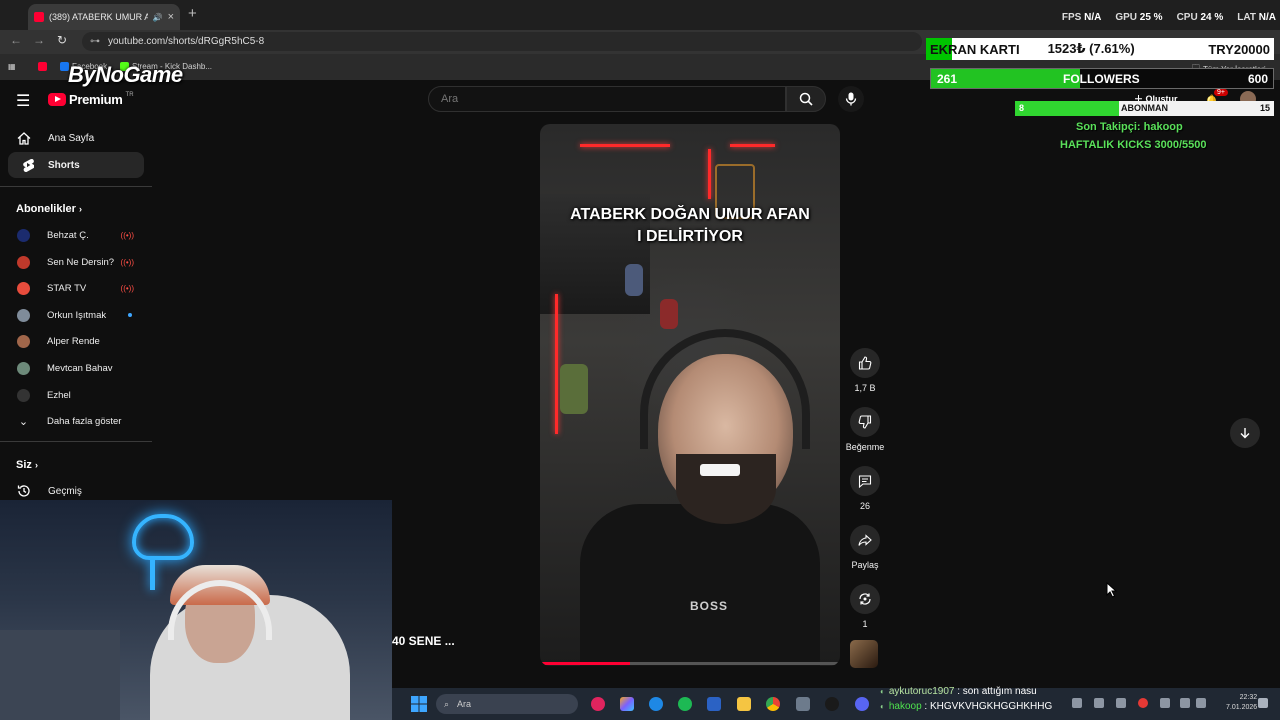  Describe the element at coordinates (12, 66) in the screenshot. I see `apps-grid-icon: ▦` at that location.